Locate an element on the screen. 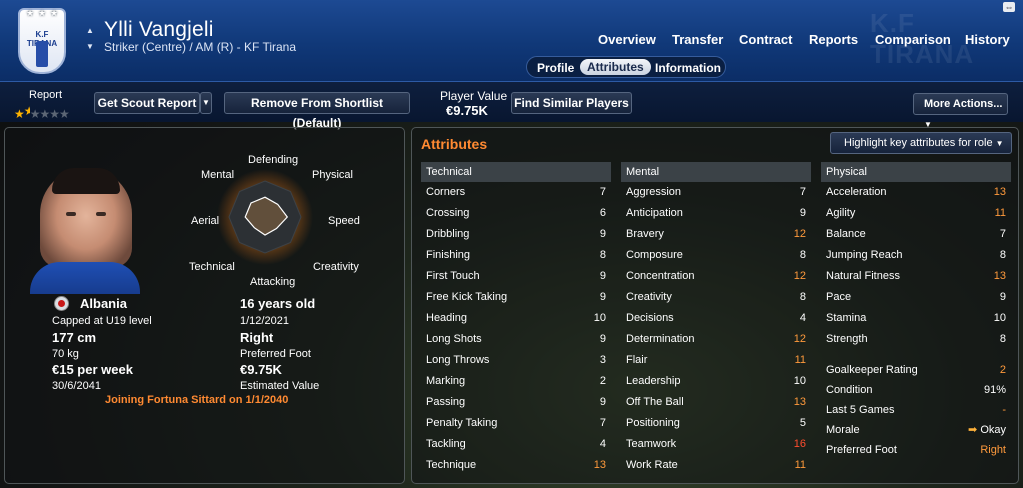 The width and height of the screenshot is (1023, 488). attribute-name: First Touch is located at coordinates (453, 276).